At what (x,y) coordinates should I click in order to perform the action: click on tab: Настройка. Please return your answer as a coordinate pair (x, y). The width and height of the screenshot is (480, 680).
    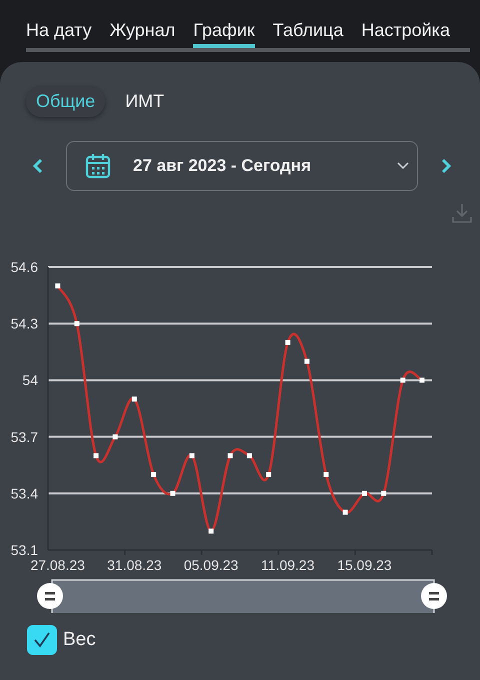
    Looking at the image, I should click on (405, 31).